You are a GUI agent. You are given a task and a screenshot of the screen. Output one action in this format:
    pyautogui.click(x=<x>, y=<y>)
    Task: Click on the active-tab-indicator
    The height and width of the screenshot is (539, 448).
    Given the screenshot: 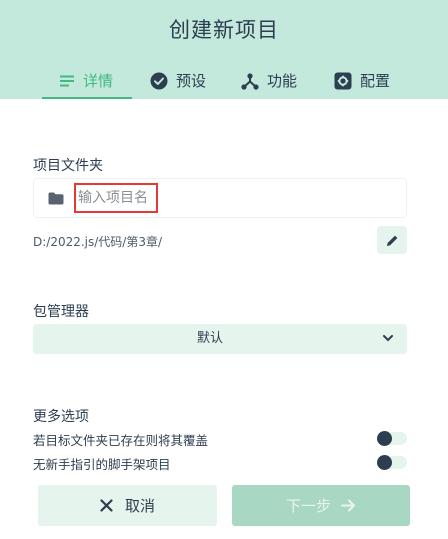 What is the action you would take?
    pyautogui.click(x=87, y=98)
    